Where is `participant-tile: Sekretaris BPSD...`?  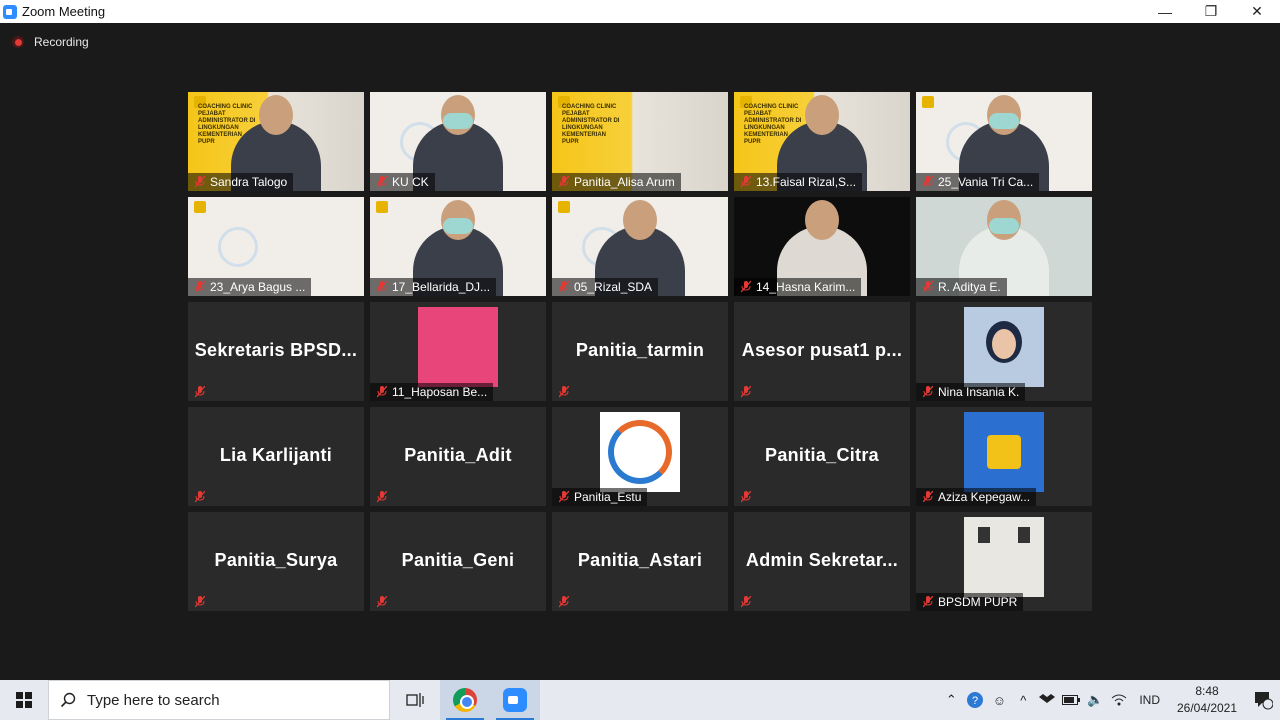
participant-tile: Sekretaris BPSD... is located at coordinates (276, 351).